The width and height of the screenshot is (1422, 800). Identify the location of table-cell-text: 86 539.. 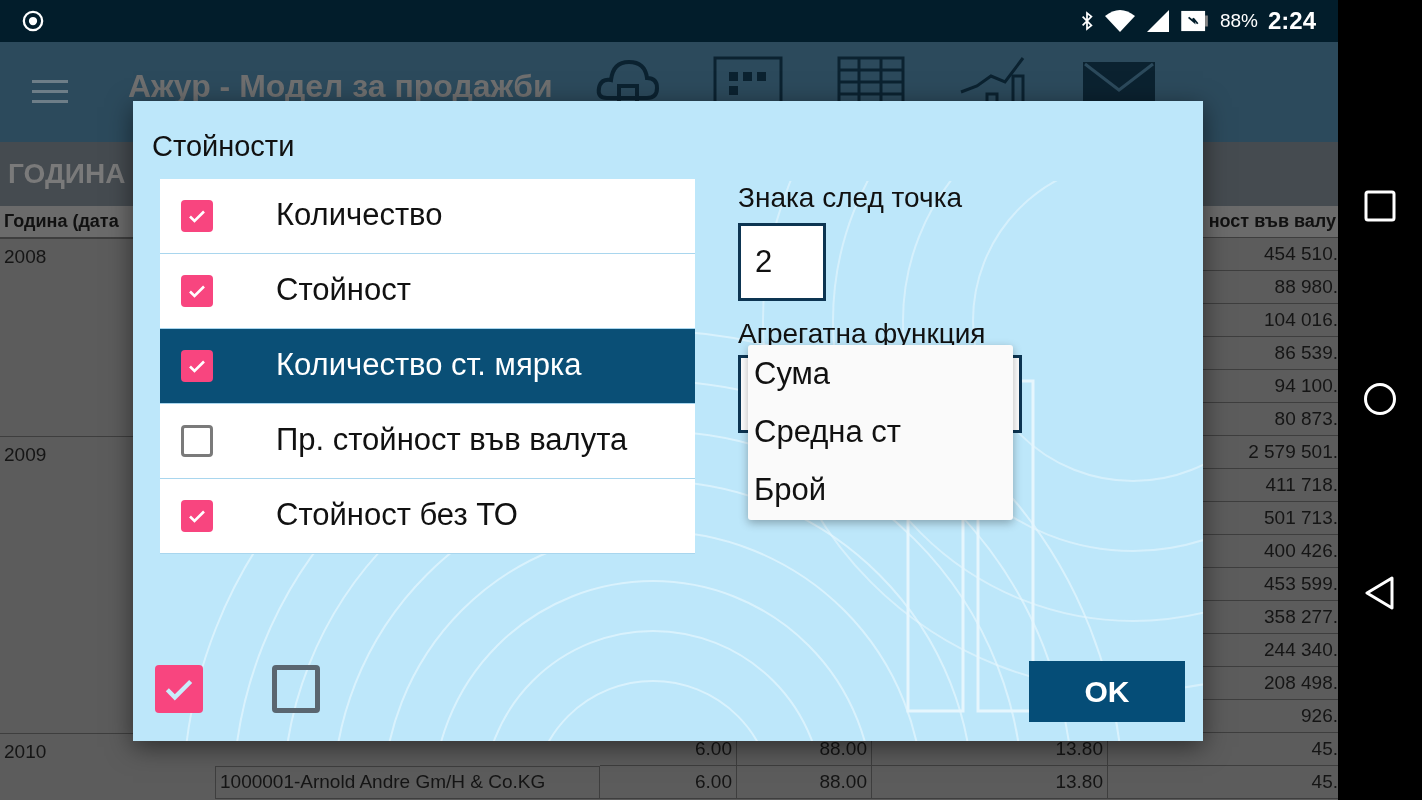
(1306, 352).